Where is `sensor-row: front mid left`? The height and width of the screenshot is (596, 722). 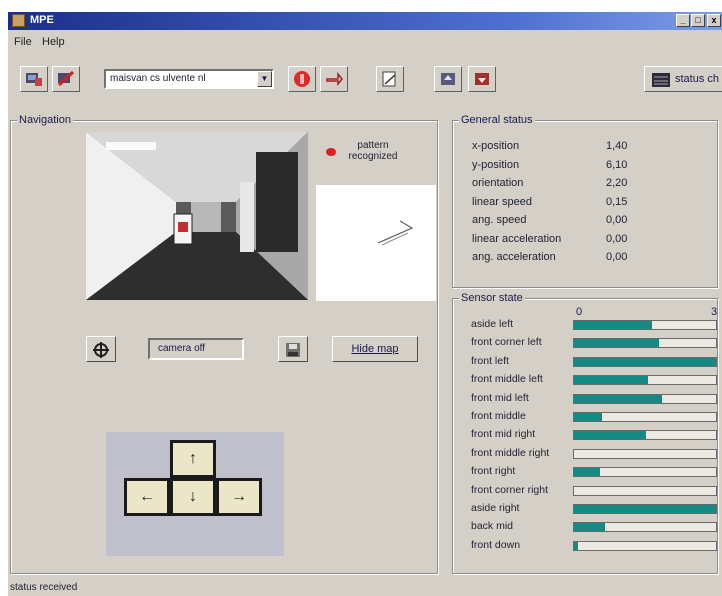 sensor-row: front mid left is located at coordinates (596, 399).